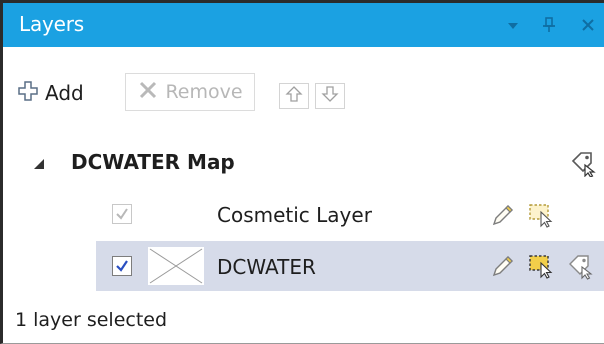  I want to click on layer-row-cosmetic: Cosmetic Layer, so click(350, 216).